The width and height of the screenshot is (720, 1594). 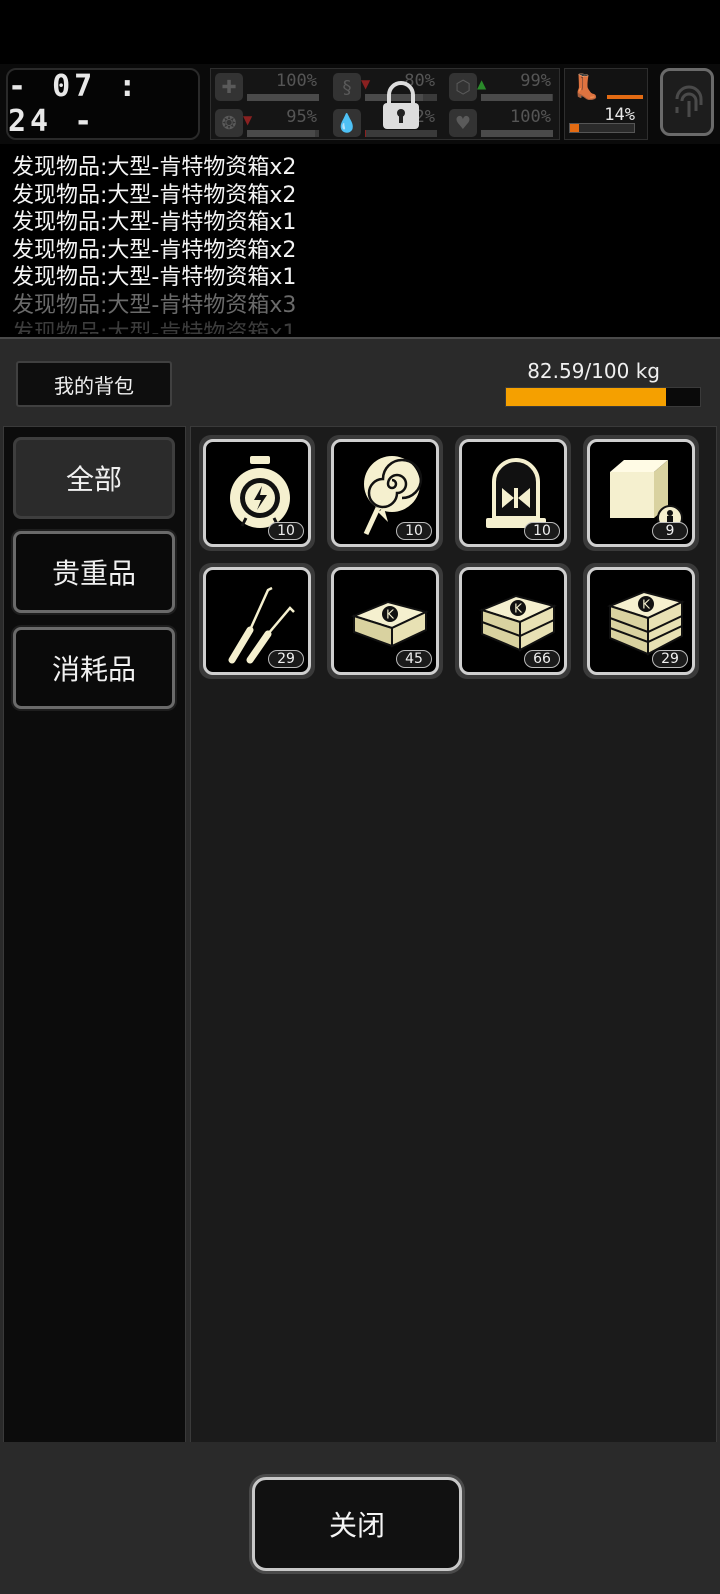 I want to click on heart-icon: ♥, so click(x=463, y=123).